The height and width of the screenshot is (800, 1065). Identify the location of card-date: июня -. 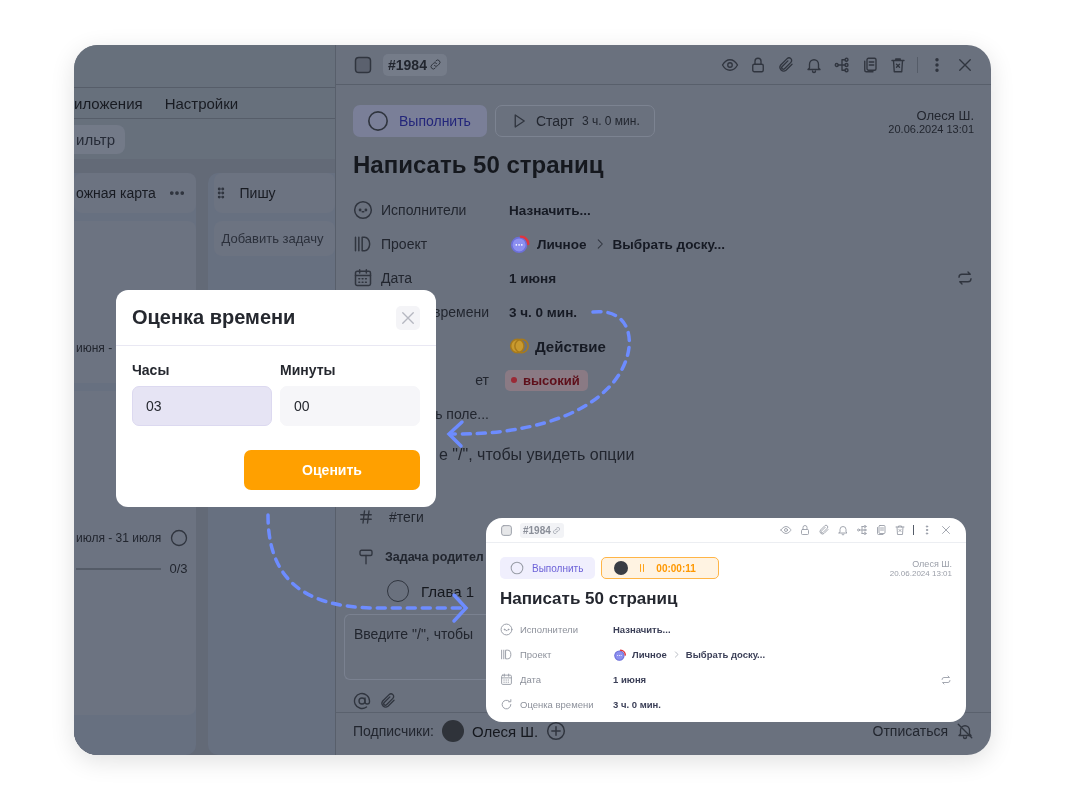
(95, 348).